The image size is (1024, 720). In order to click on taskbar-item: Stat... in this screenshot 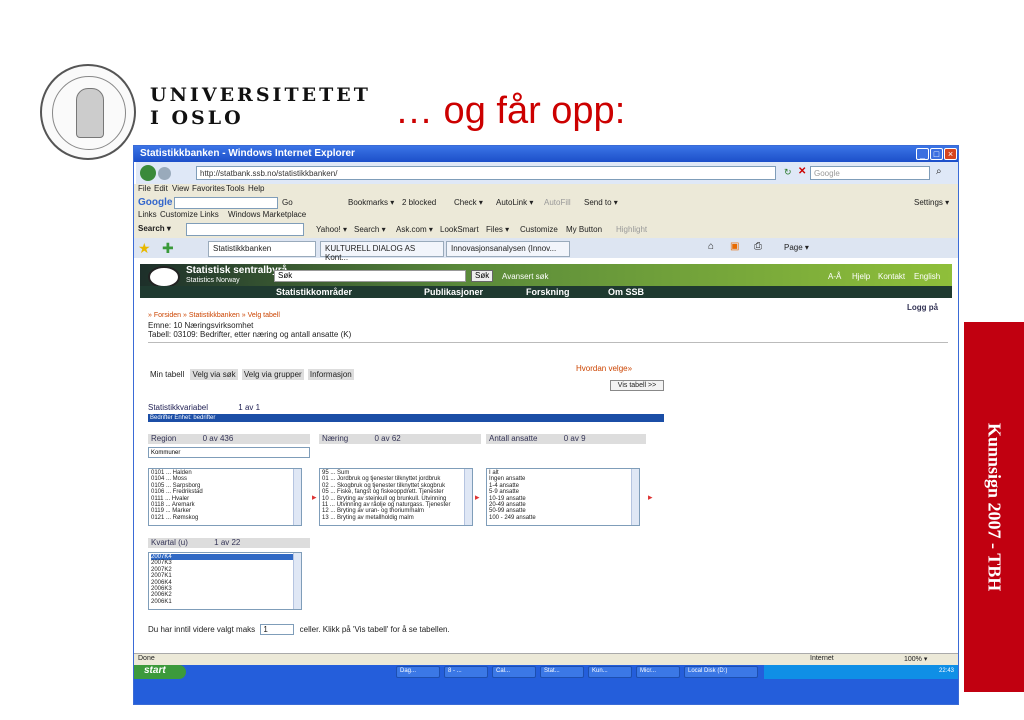, I will do `click(562, 672)`.